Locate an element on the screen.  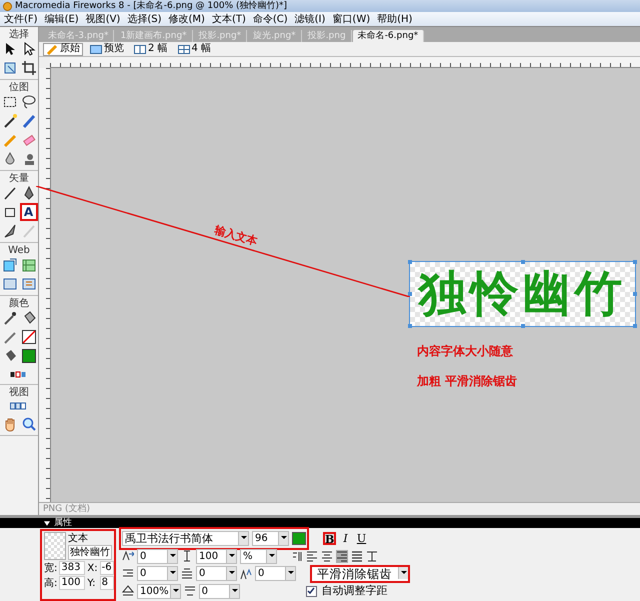
menu-item: 文本(T) is located at coordinates (229, 19).